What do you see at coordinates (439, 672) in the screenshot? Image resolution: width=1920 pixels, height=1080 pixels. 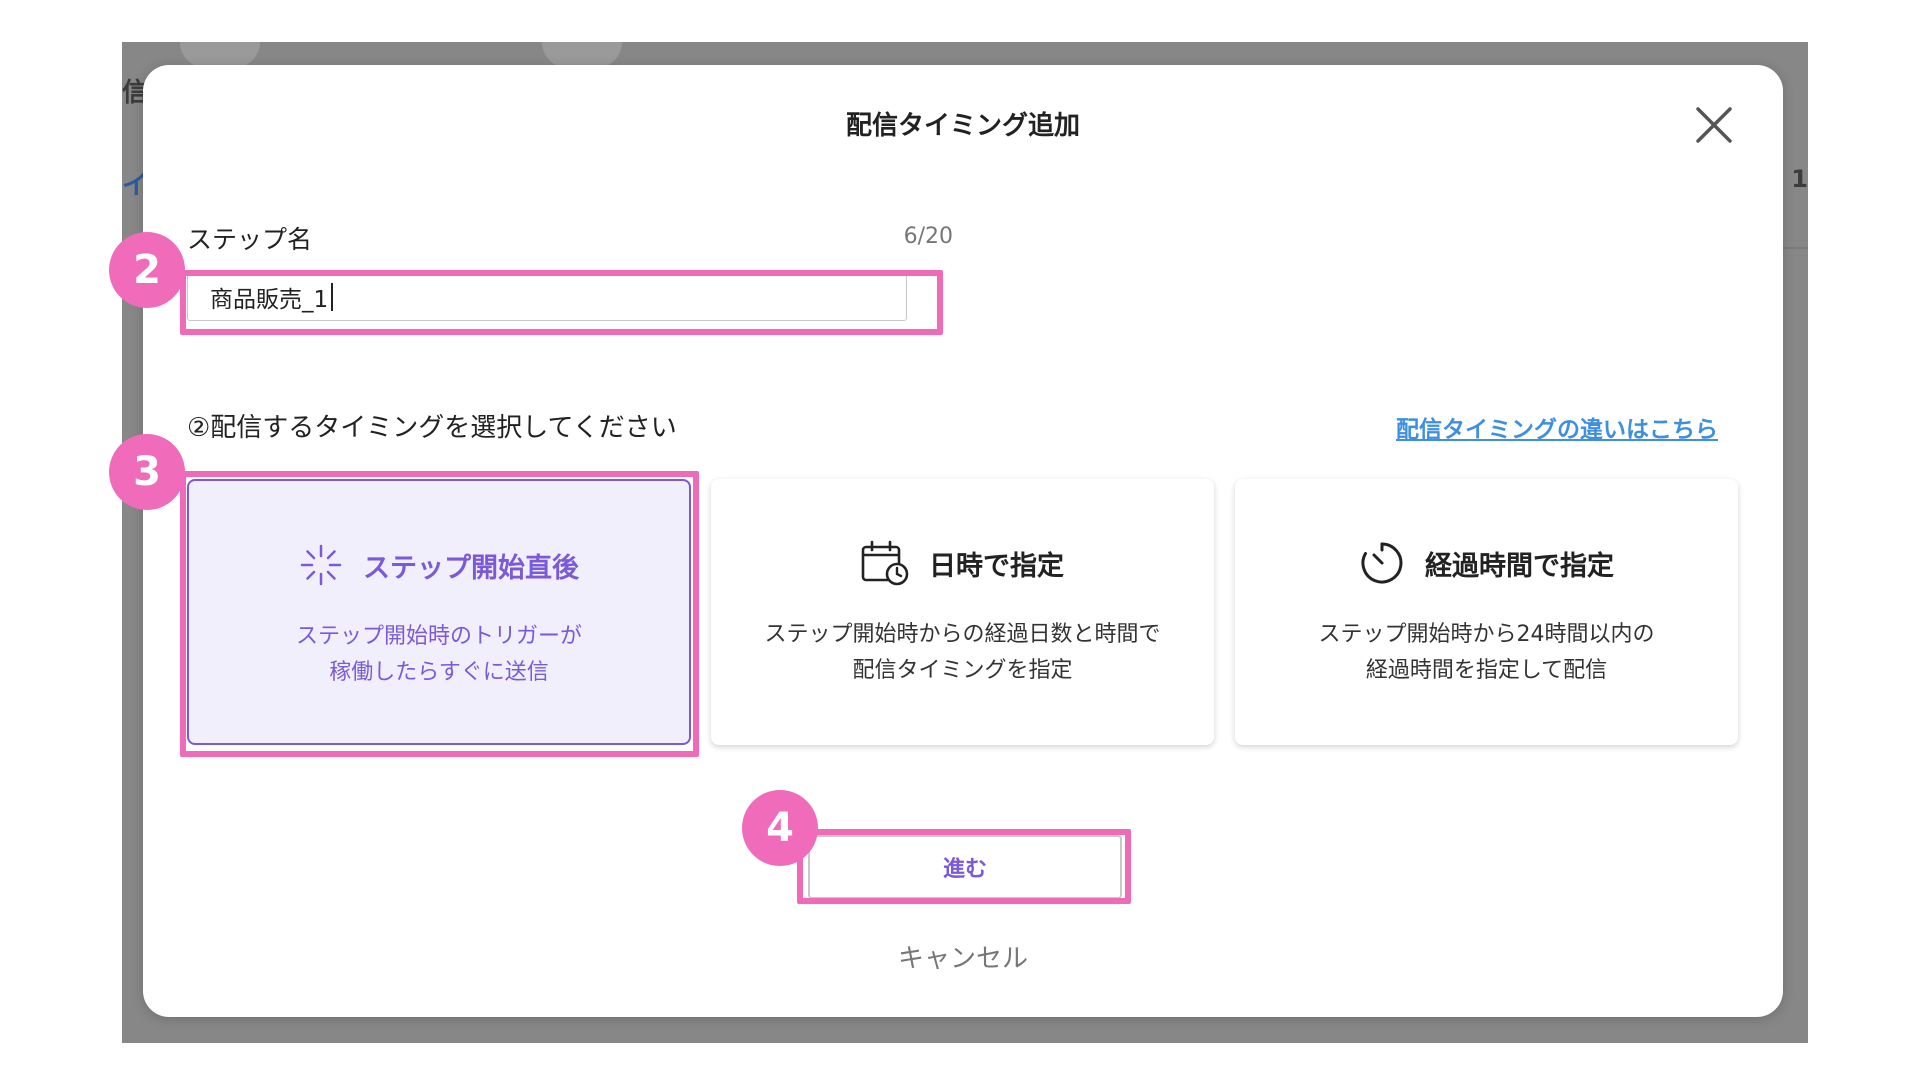 I see `description-line: 稼働したらすぐに送信` at bounding box center [439, 672].